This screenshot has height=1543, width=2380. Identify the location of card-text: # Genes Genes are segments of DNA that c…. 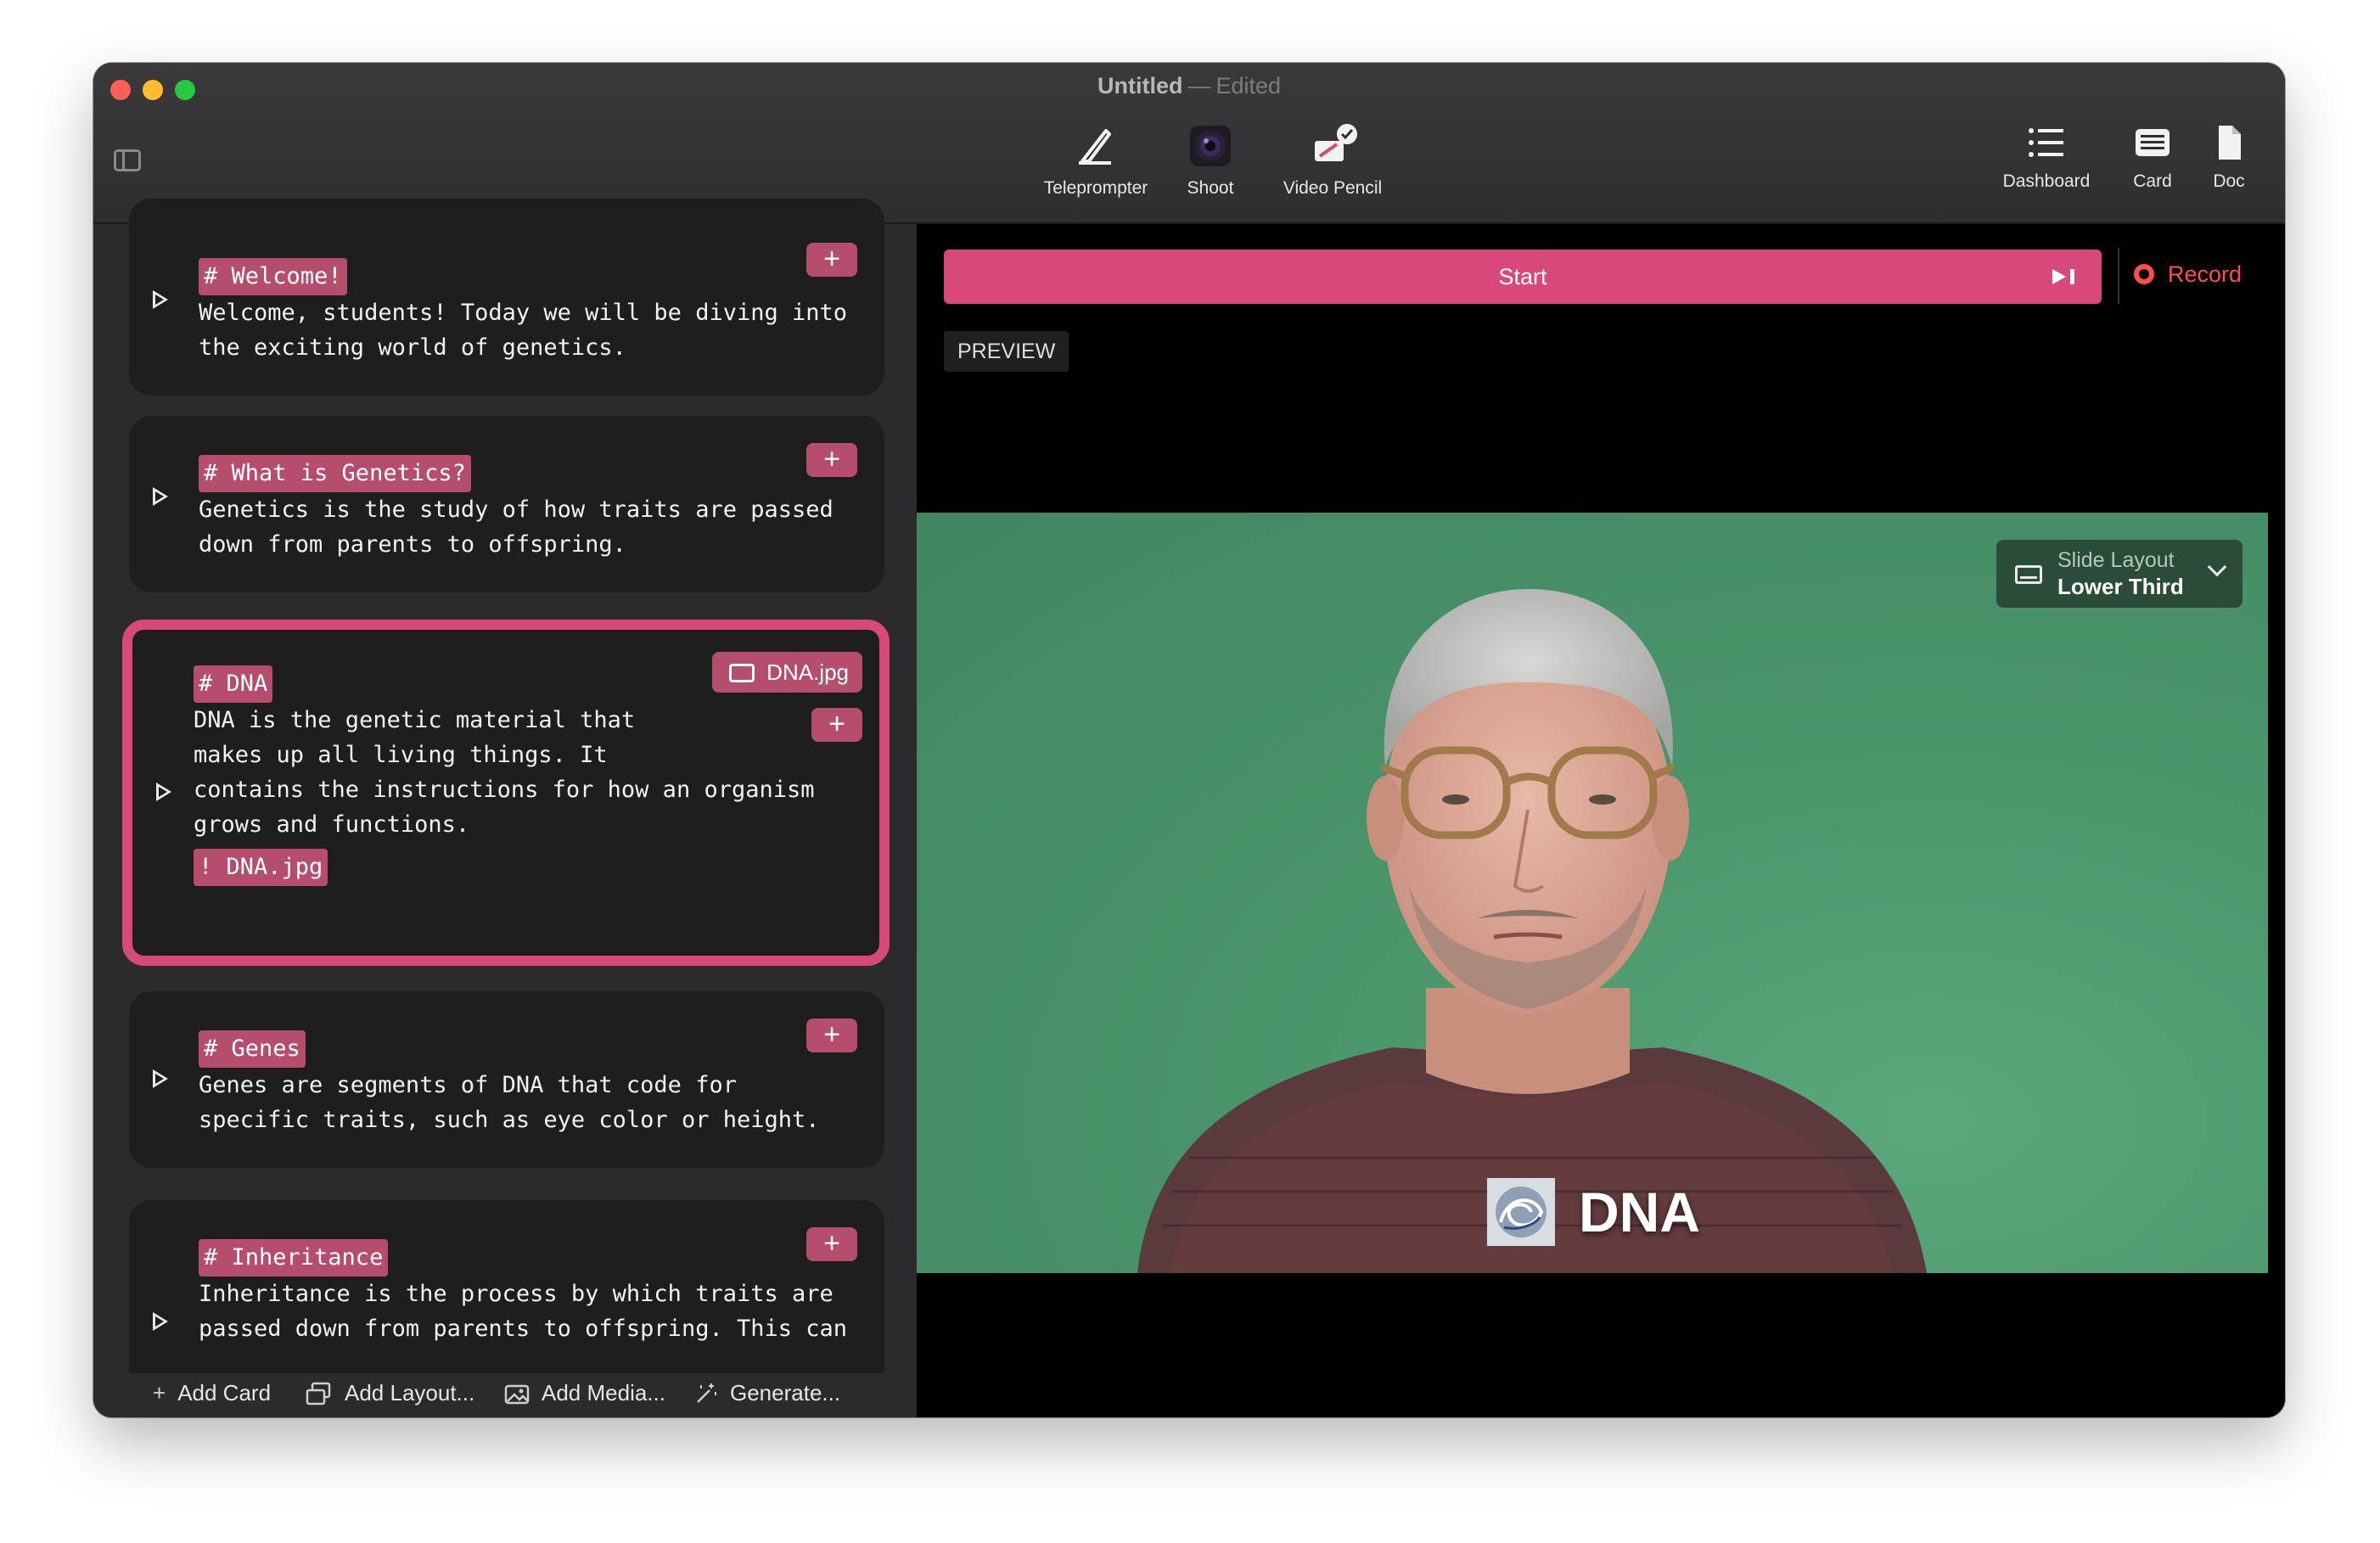
(510, 1083).